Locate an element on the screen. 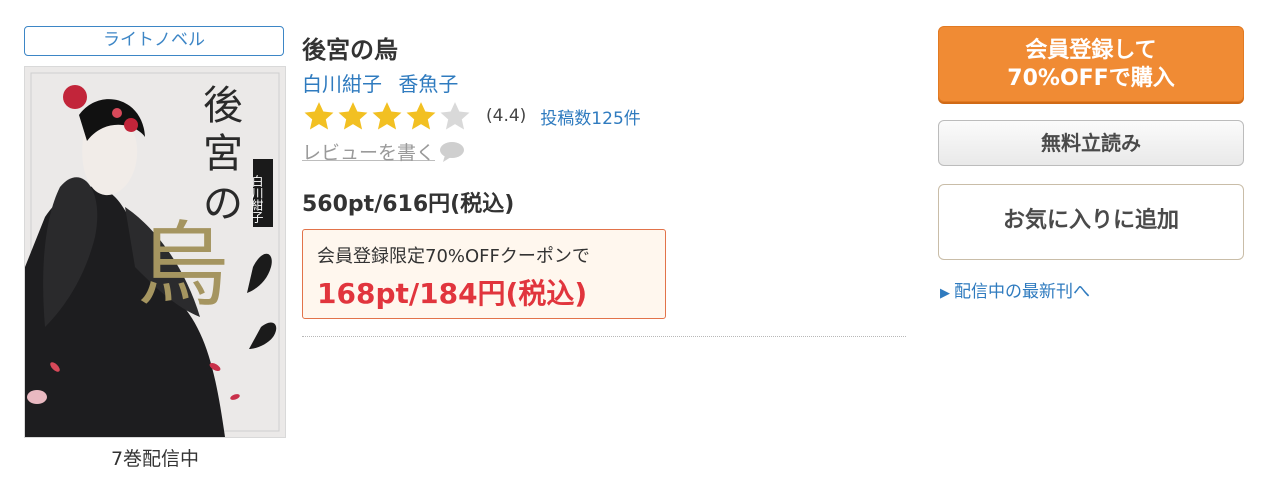  cover-title-char-2: 宮 is located at coordinates (223, 154).